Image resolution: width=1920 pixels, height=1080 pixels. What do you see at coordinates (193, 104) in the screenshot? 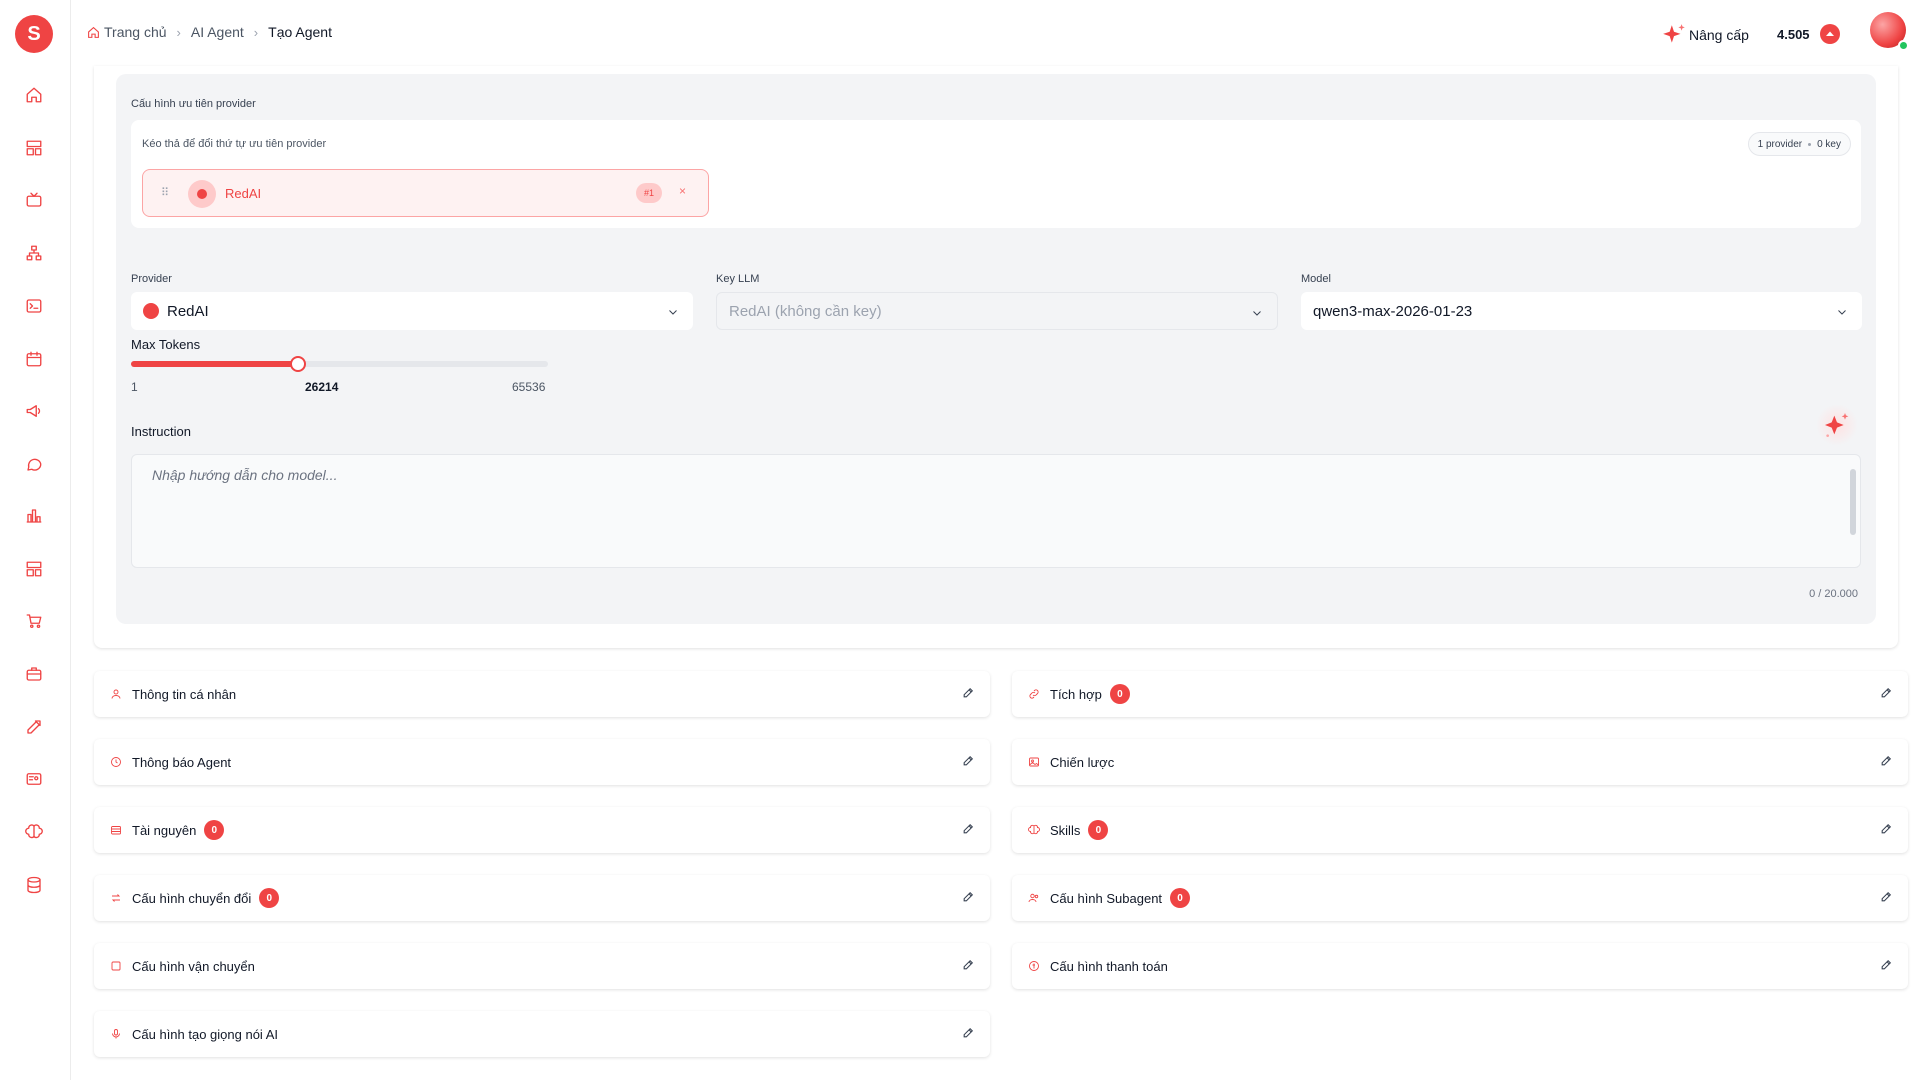
I see `provider-priority-title: Cấu hình ưu tiên provider` at bounding box center [193, 104].